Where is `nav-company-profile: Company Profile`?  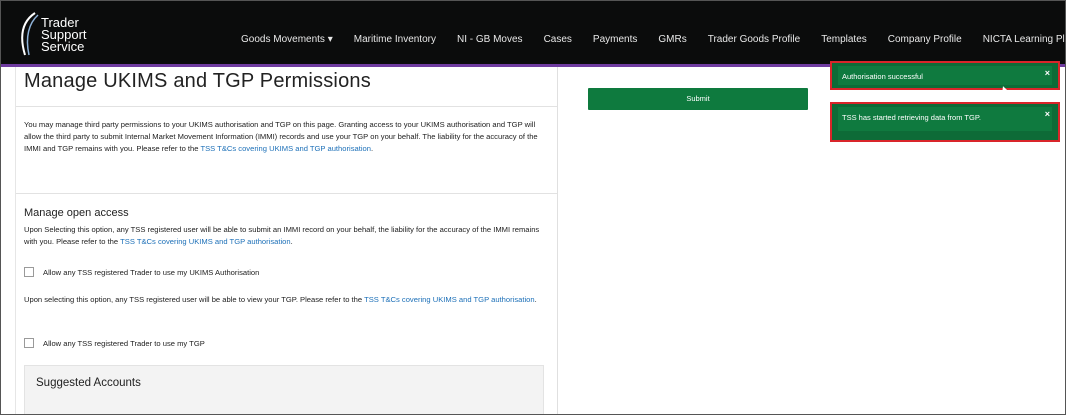 nav-company-profile: Company Profile is located at coordinates (925, 39).